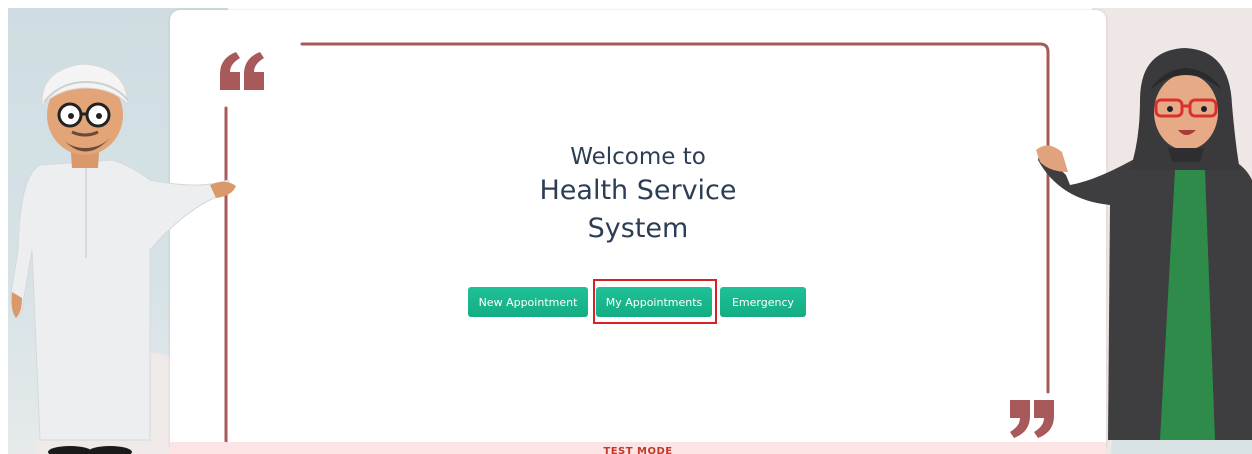 The height and width of the screenshot is (454, 1252). What do you see at coordinates (763, 302) in the screenshot?
I see `emergency-button: Emergency` at bounding box center [763, 302].